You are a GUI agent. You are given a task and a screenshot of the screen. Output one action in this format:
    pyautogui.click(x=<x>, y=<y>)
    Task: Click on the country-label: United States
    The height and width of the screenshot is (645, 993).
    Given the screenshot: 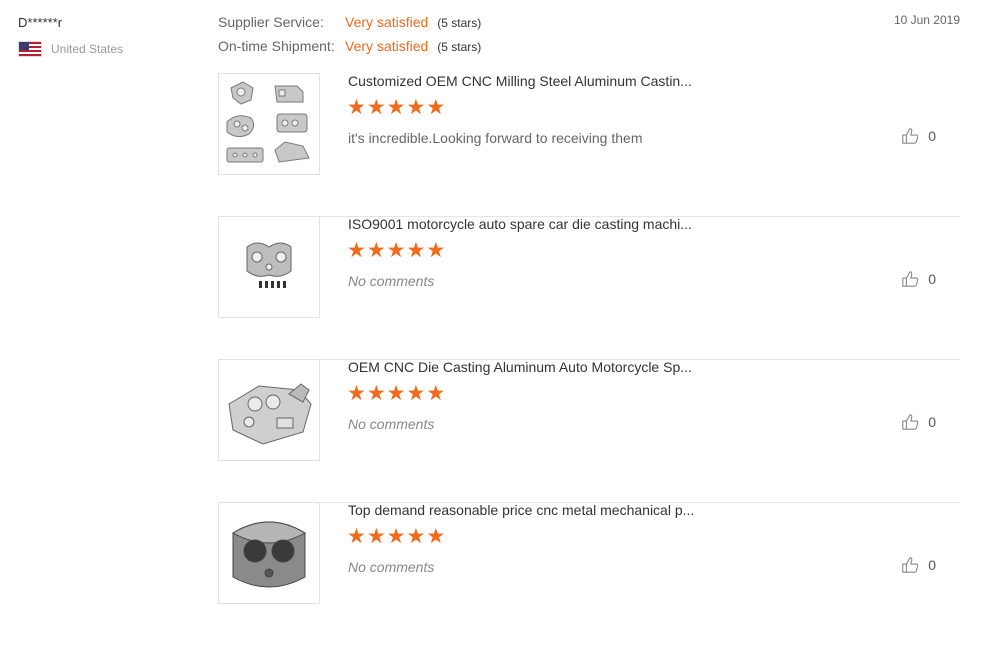 What is the action you would take?
    pyautogui.click(x=87, y=49)
    